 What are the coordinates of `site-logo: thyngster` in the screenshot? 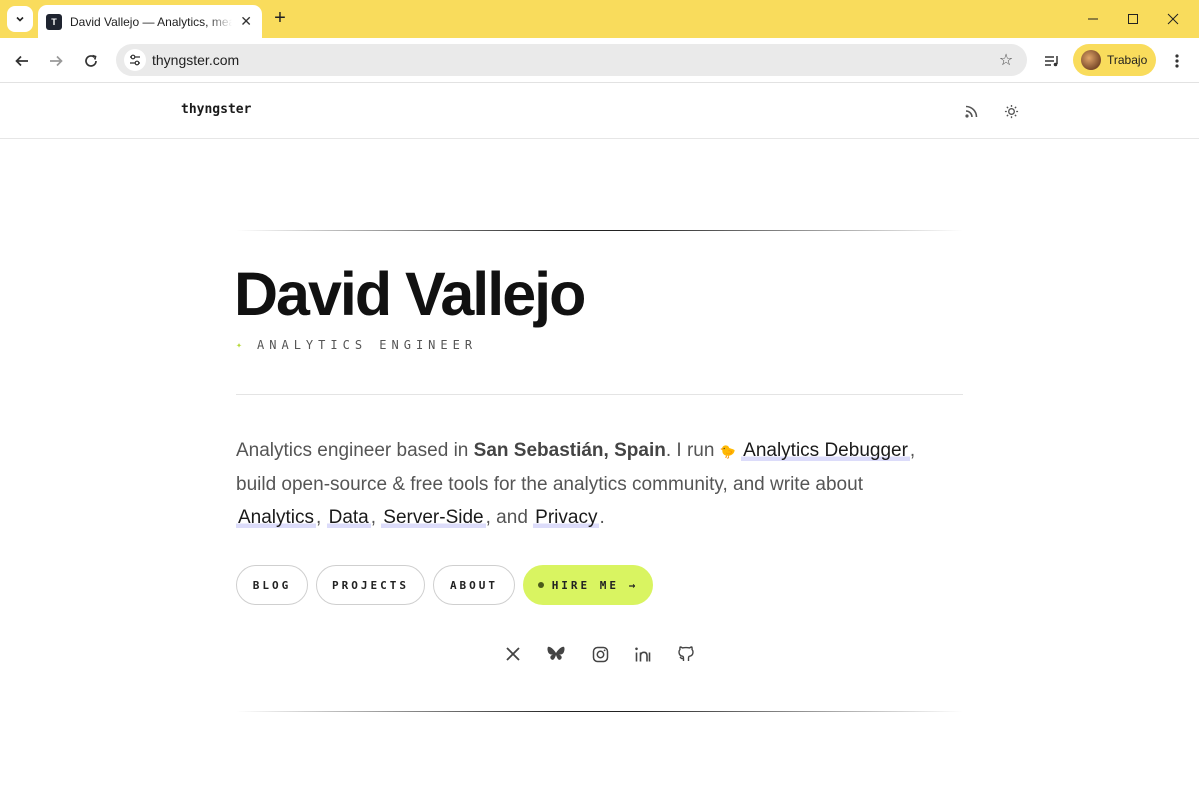 It's located at (216, 109).